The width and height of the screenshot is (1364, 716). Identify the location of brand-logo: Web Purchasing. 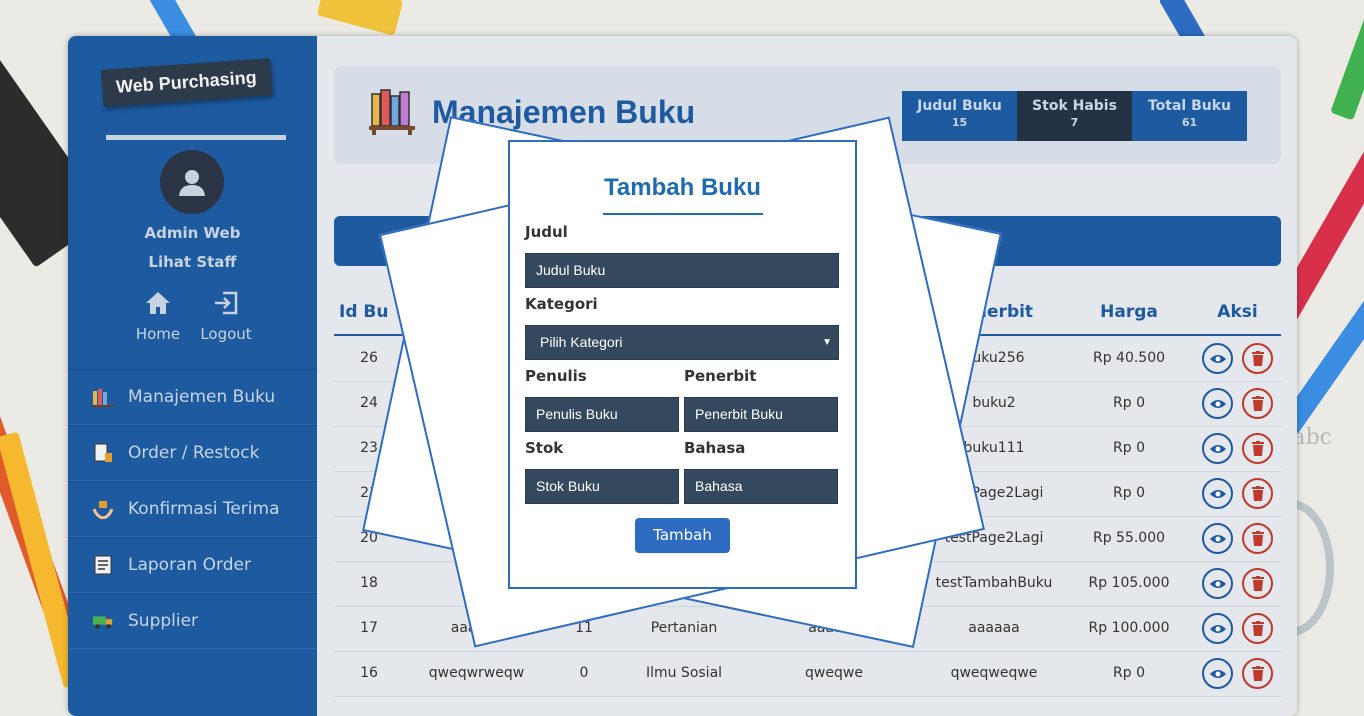
(186, 82).